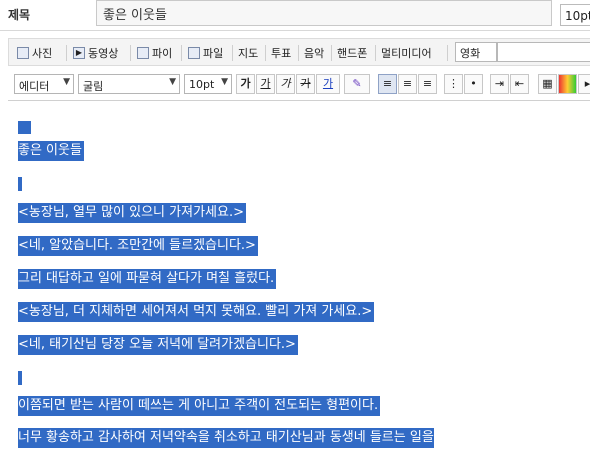  I want to click on title-label: 제목, so click(19, 15).